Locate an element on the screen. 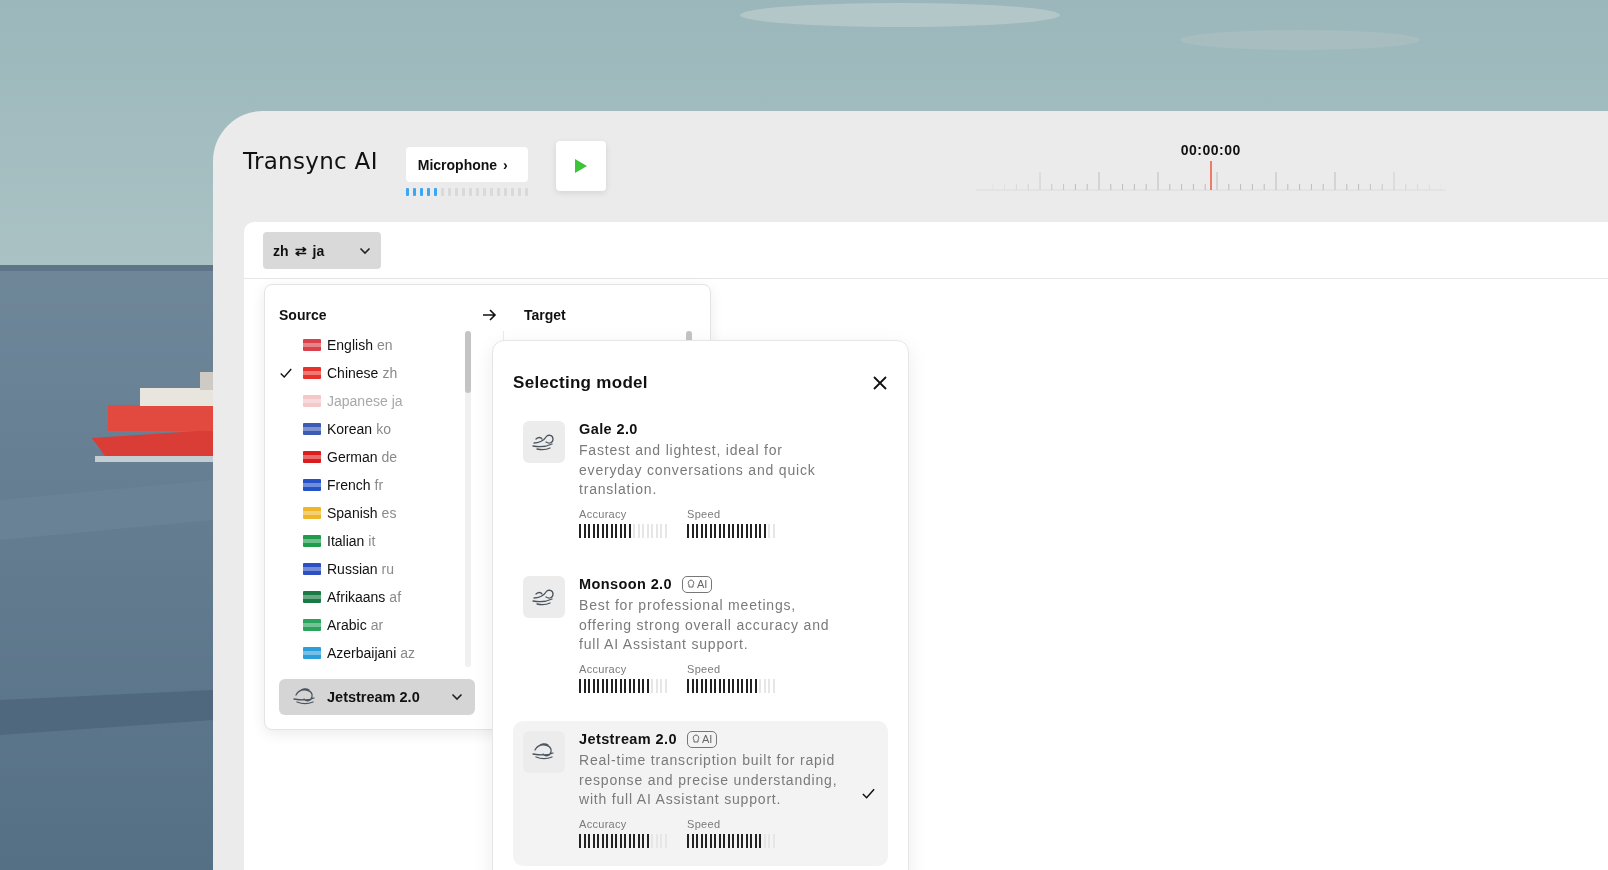 The height and width of the screenshot is (870, 1608). target-heading: Target is located at coordinates (545, 315).